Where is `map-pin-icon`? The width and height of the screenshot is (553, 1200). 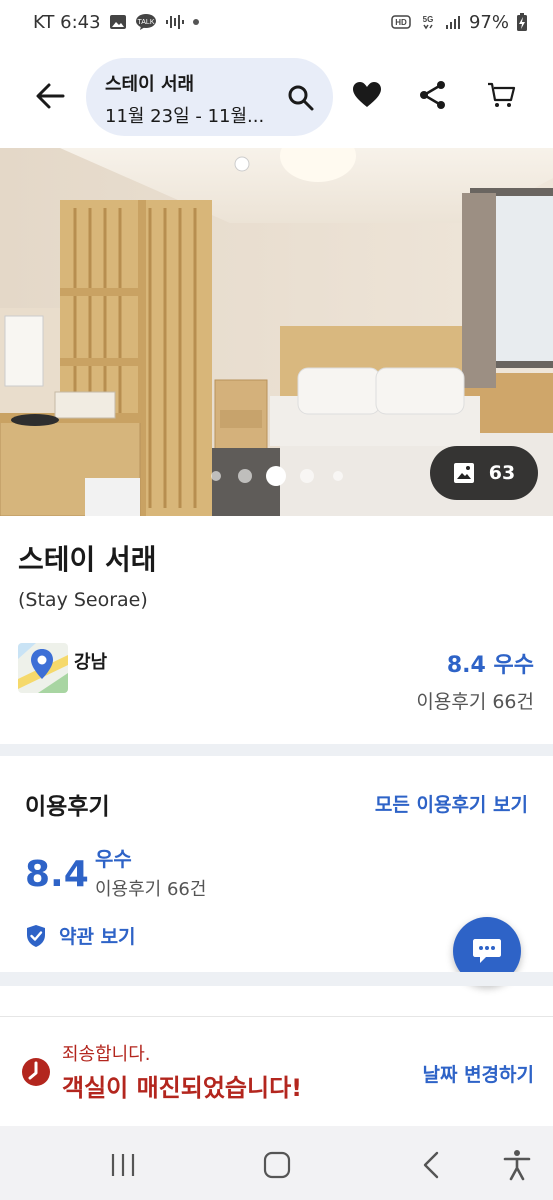
map-pin-icon is located at coordinates (43, 668).